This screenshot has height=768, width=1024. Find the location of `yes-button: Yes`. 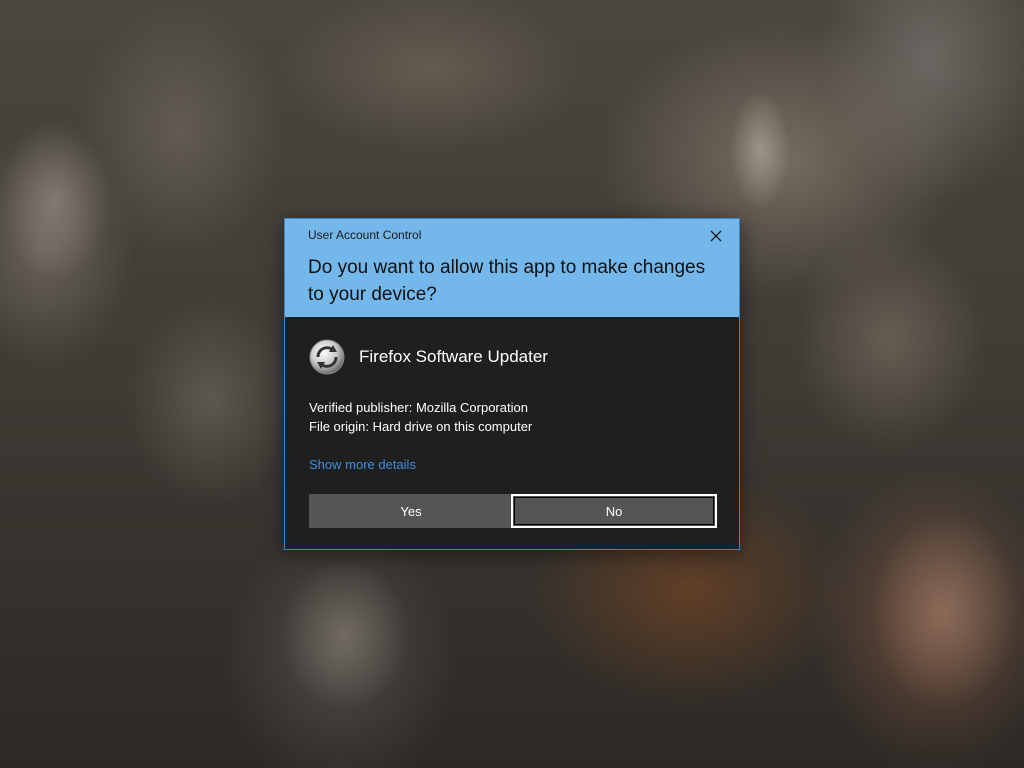

yes-button: Yes is located at coordinates (411, 511).